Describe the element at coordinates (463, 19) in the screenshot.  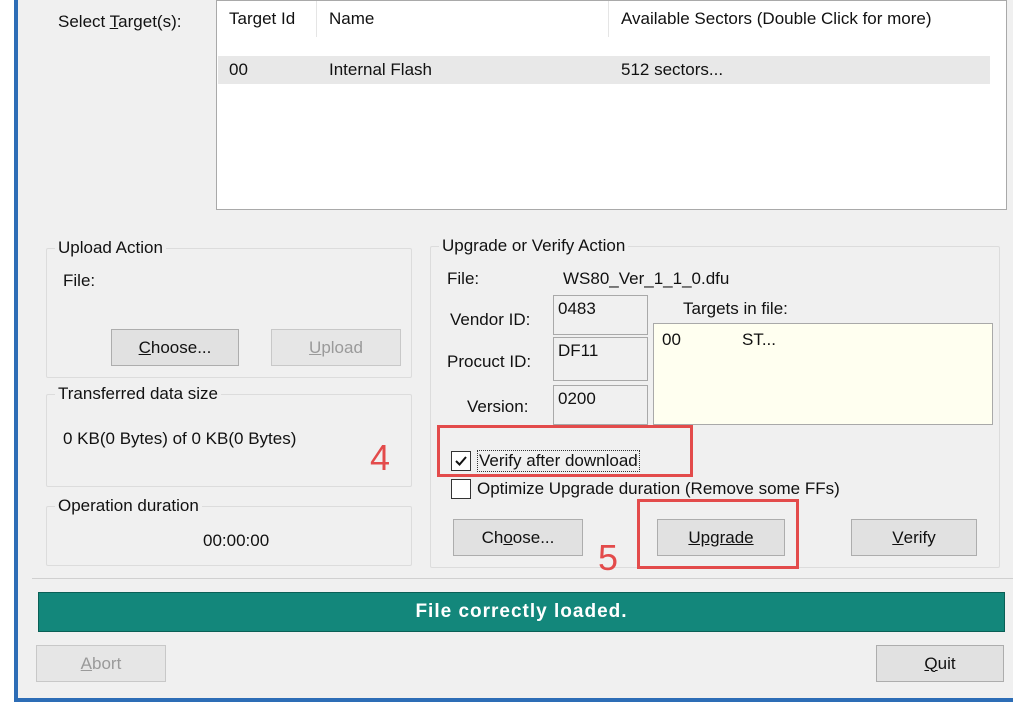
I see `column-header-name: Name` at that location.